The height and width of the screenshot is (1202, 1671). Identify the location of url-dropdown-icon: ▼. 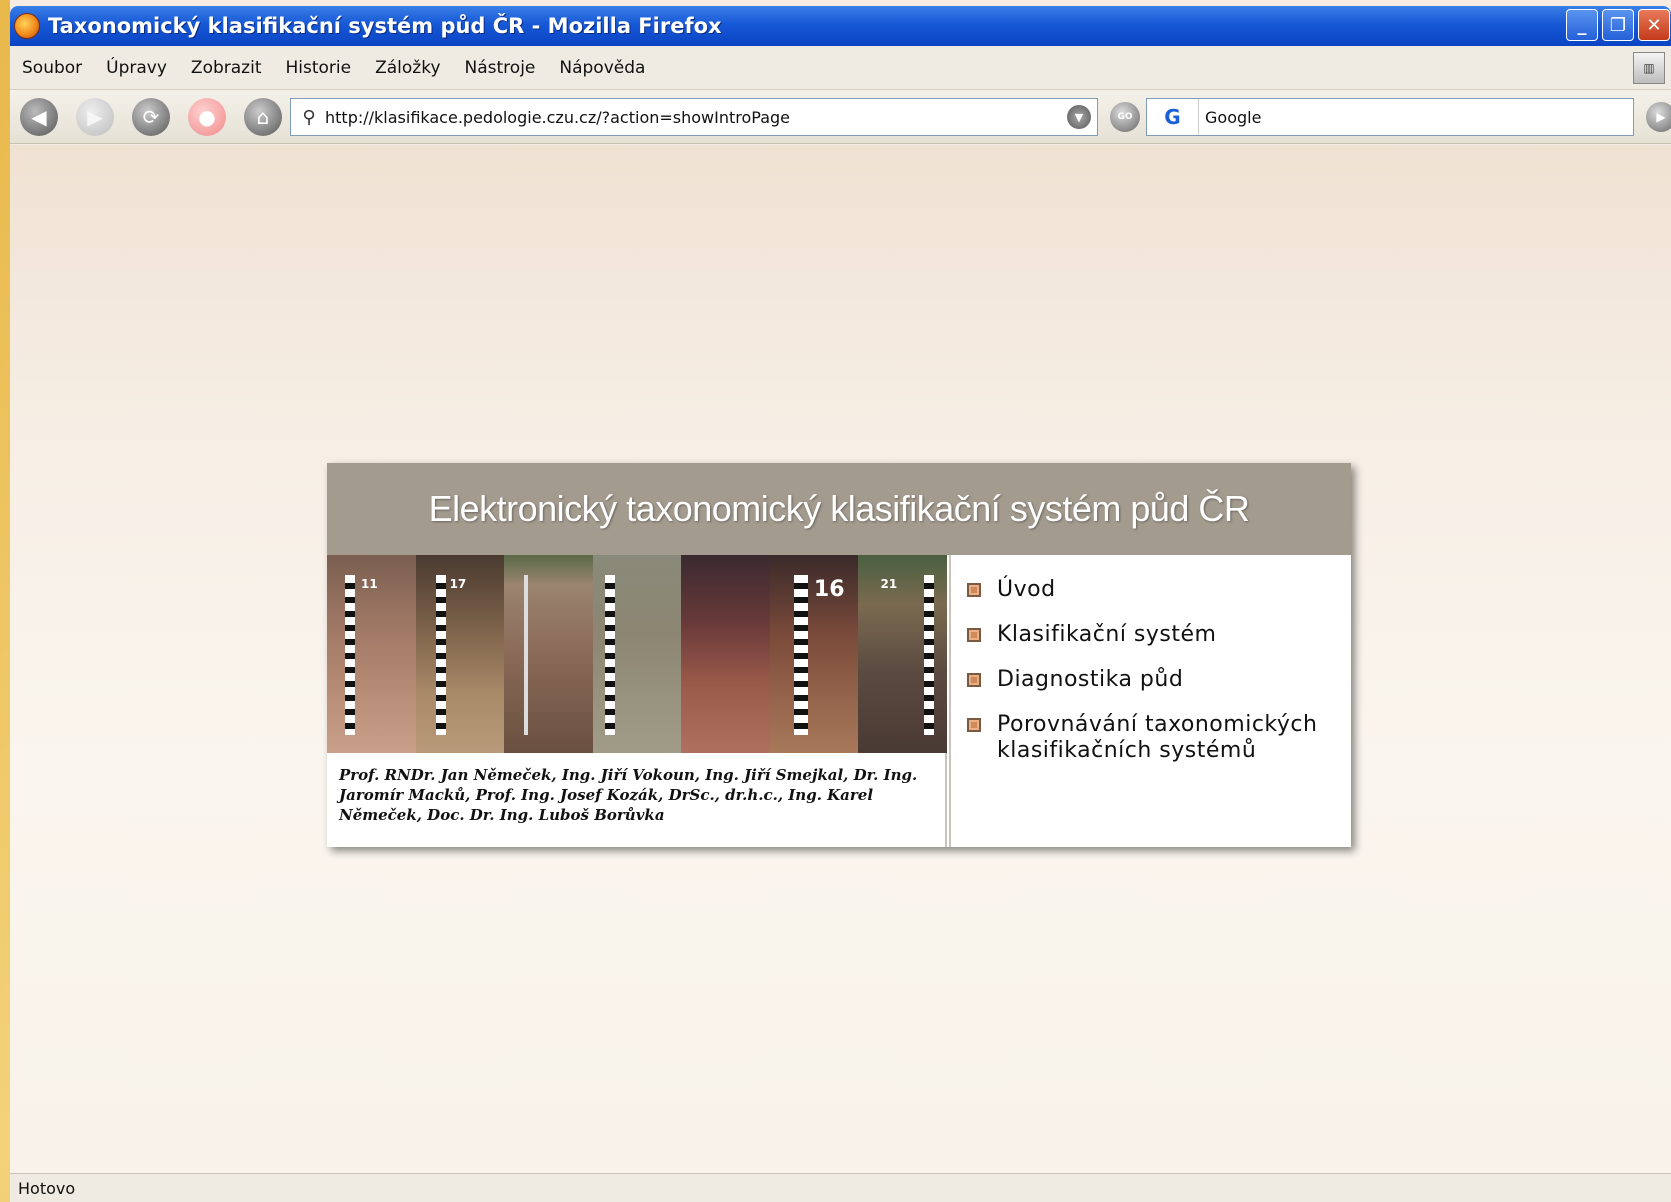
(1079, 117).